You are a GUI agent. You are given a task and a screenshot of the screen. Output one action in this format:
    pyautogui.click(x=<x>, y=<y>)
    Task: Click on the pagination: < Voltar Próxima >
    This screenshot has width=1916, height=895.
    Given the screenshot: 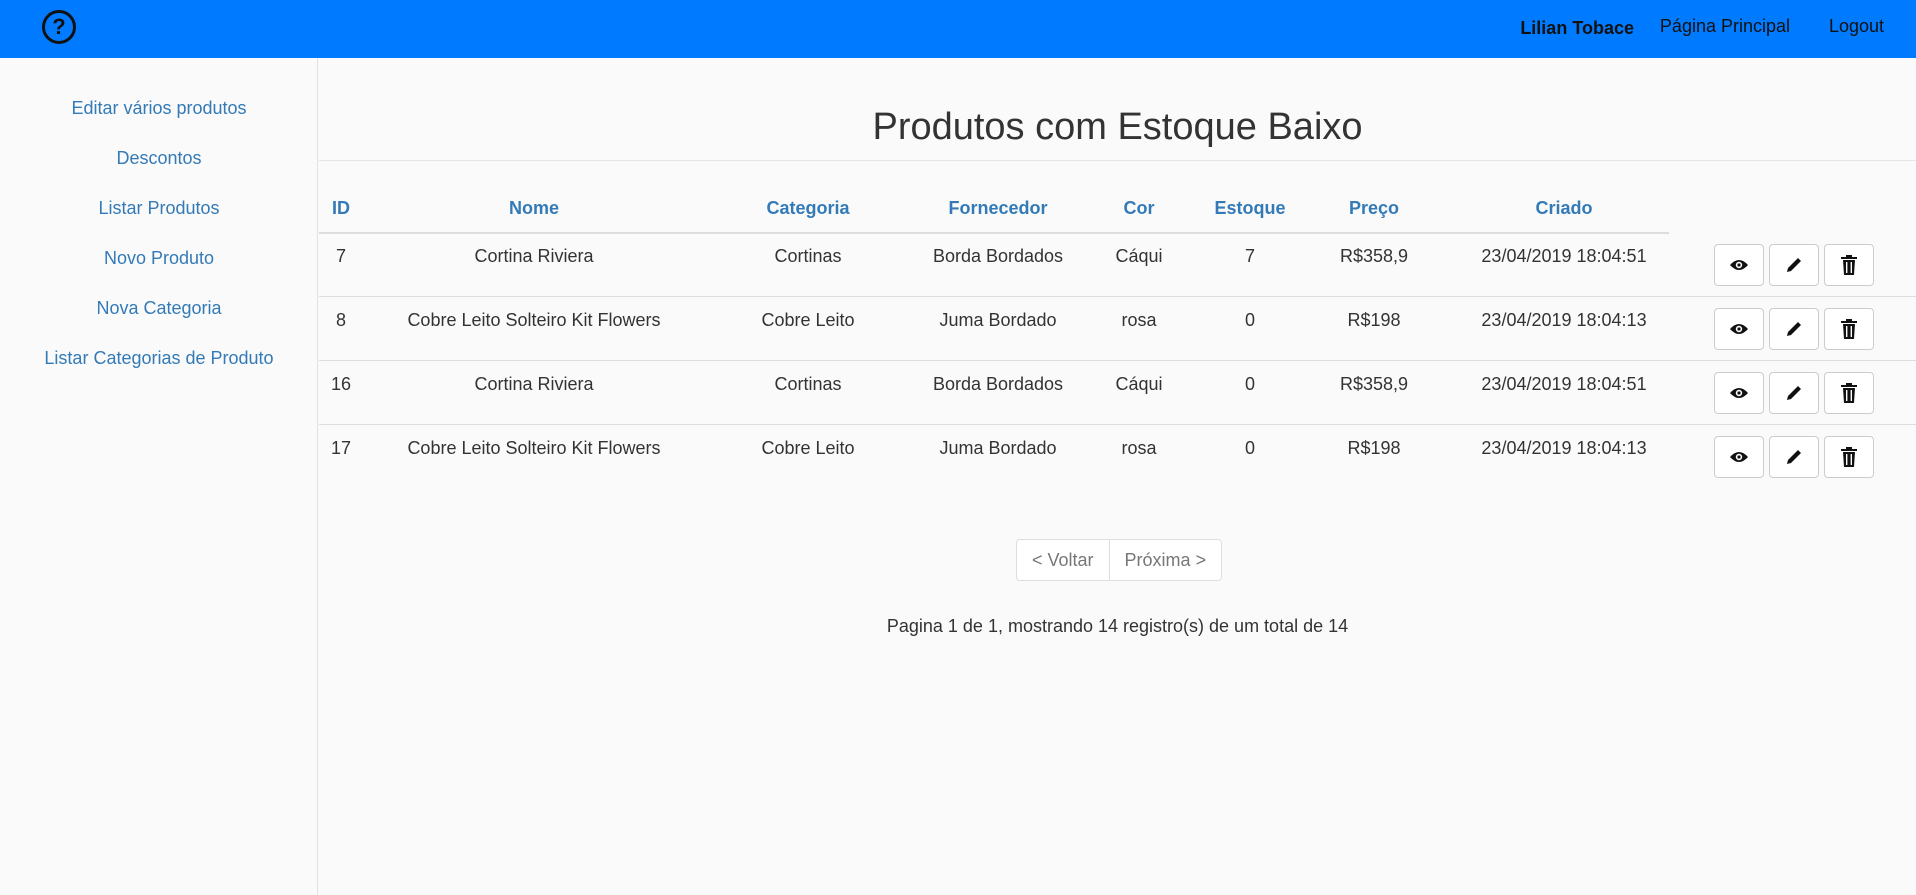 What is the action you would take?
    pyautogui.click(x=1119, y=560)
    